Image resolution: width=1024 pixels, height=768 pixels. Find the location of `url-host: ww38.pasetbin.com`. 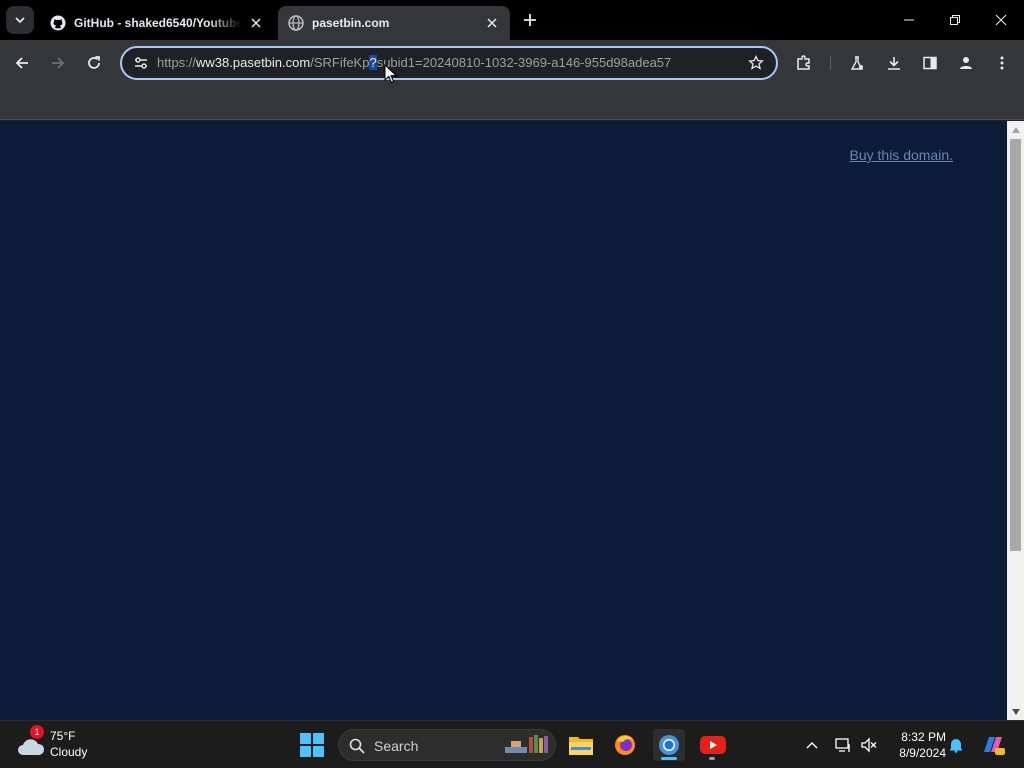

url-host: ww38.pasetbin.com is located at coordinates (253, 62).